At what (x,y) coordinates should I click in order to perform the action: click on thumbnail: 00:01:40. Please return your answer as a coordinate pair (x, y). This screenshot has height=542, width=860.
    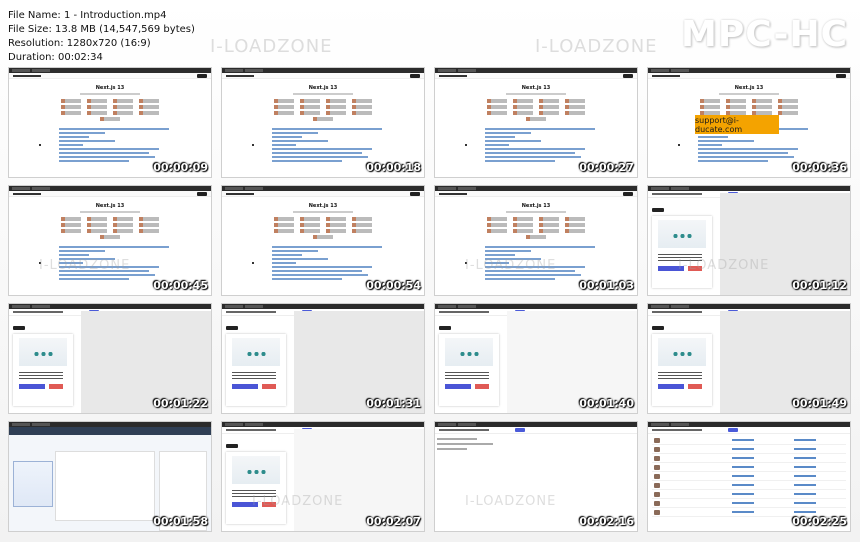
    Looking at the image, I should click on (536, 358).